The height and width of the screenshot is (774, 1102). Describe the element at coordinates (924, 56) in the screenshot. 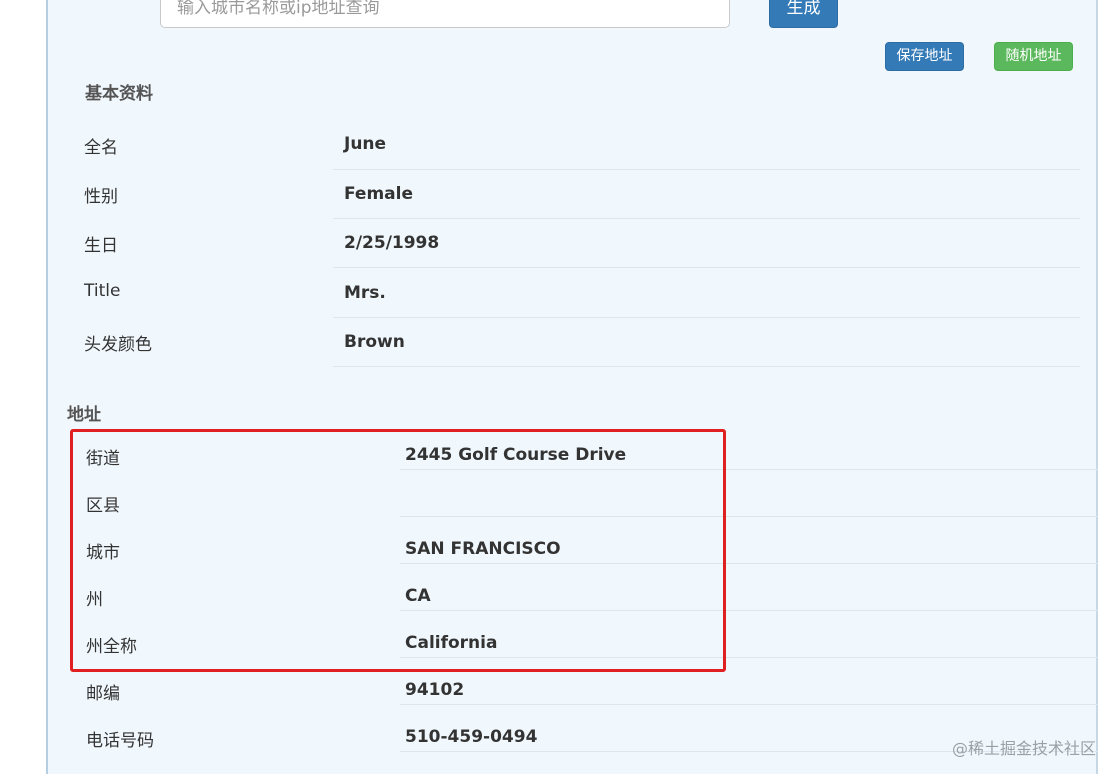

I see `save-address-button: 保存地址` at that location.